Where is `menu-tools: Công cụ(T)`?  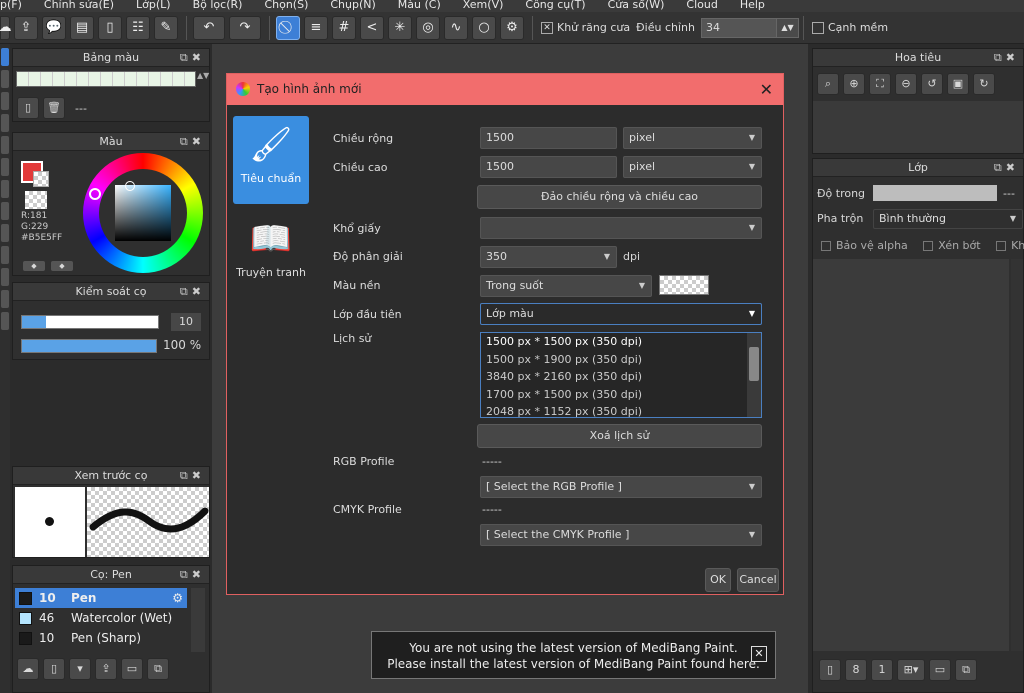
menu-tools: Công cụ(T) is located at coordinates (555, 6).